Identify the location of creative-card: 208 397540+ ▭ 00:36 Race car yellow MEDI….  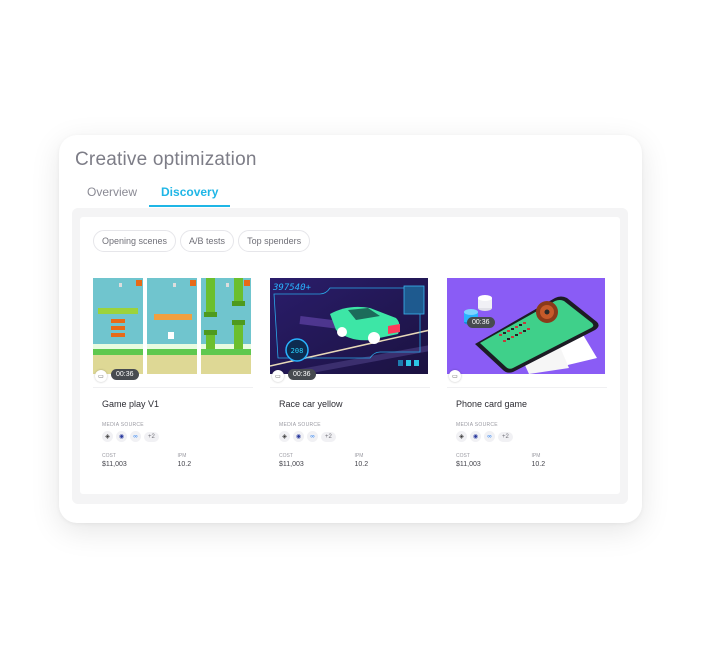
(350, 373).